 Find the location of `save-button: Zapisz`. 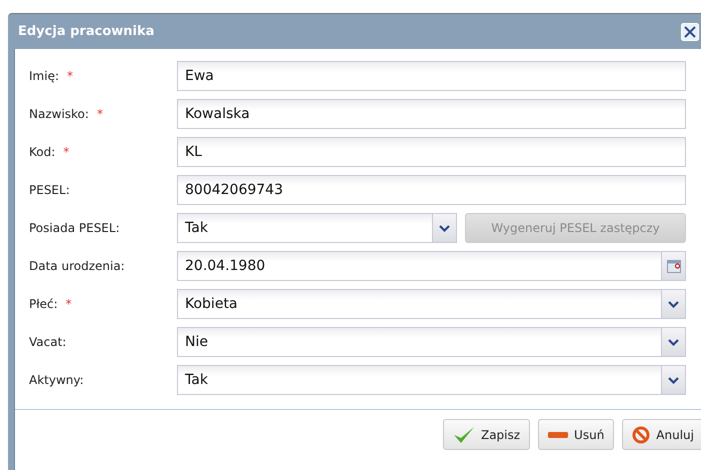

save-button: Zapisz is located at coordinates (486, 434).